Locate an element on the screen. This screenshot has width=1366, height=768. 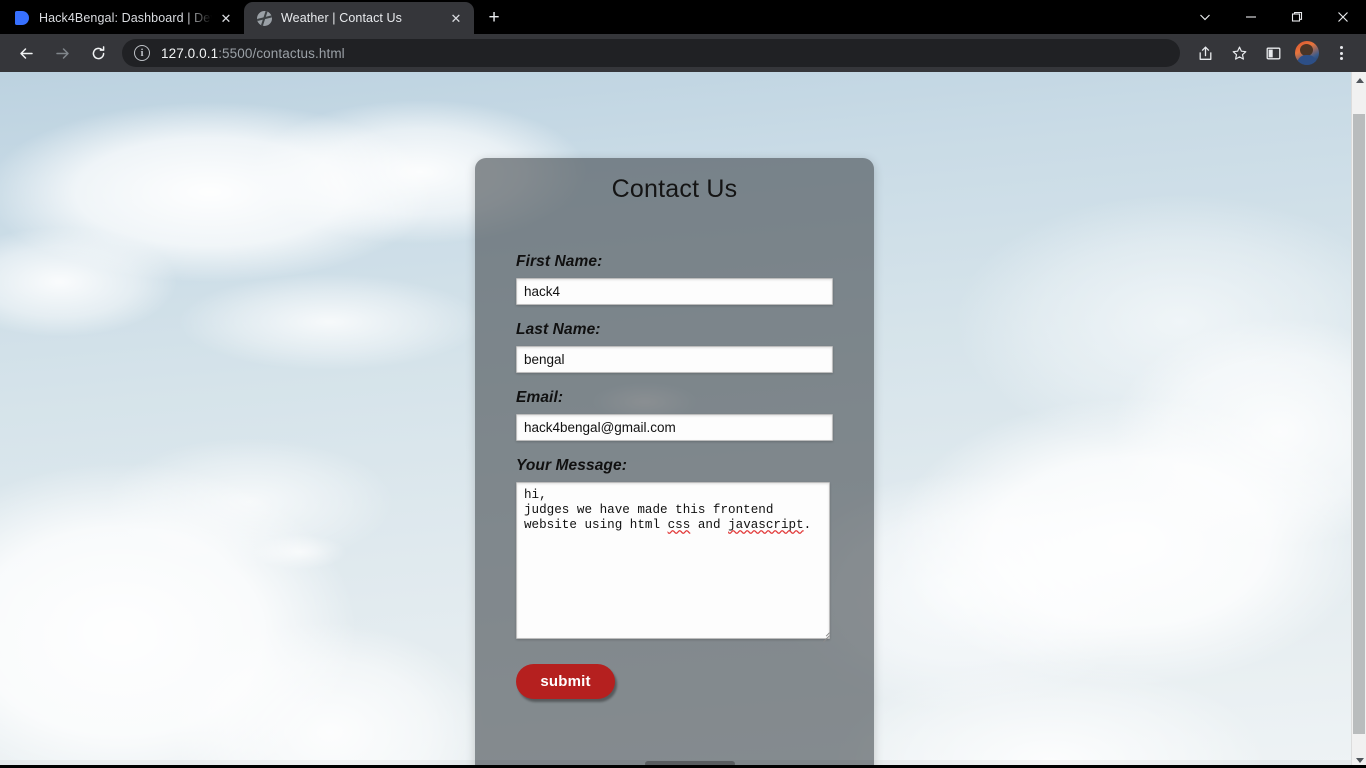
submit-button: submit is located at coordinates (565, 681).